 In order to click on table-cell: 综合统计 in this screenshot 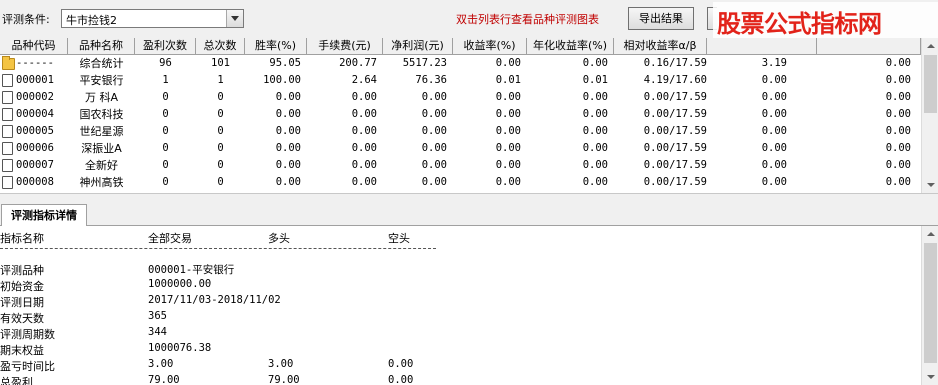, I will do `click(101, 63)`.